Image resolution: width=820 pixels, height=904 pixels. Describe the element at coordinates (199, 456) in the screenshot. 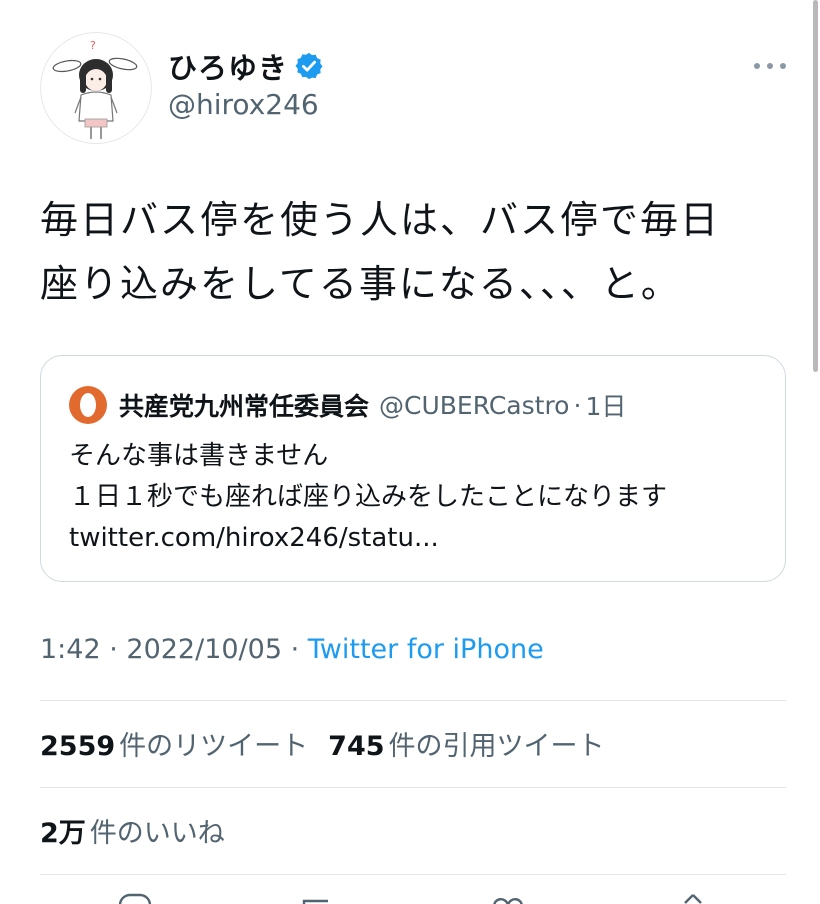

I see `quoted-text-line: そんな事は書きません` at that location.